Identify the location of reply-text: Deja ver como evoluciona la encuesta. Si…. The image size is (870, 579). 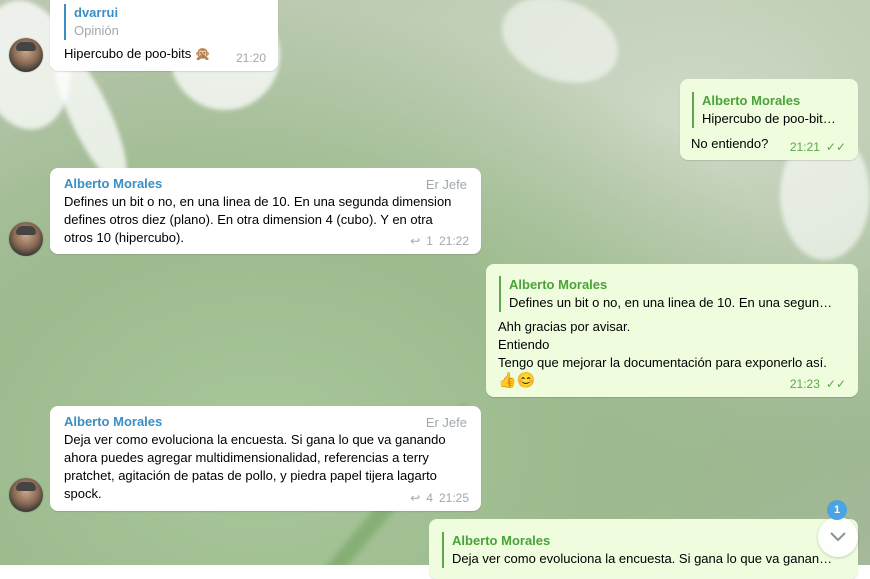
(642, 558).